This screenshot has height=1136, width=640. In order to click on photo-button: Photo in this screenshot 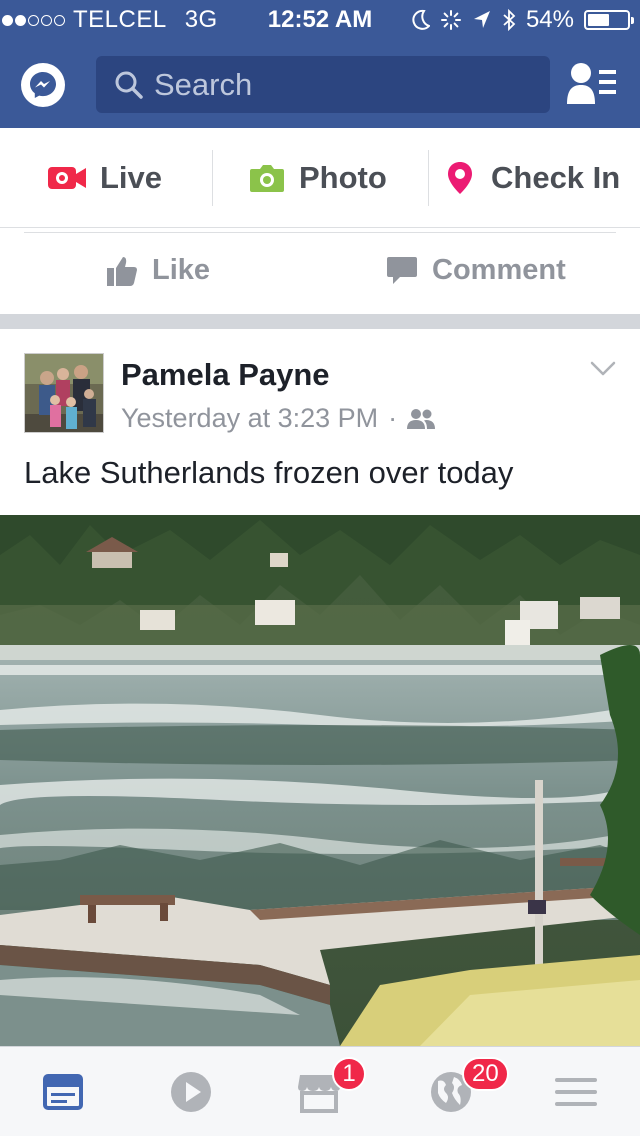, I will do `click(320, 177)`.